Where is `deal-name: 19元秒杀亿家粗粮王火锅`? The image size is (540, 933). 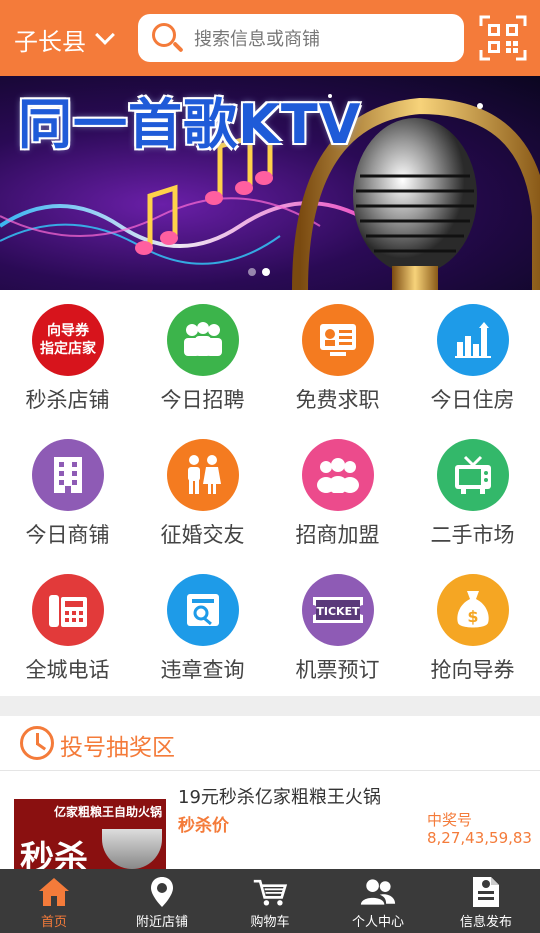
deal-name: 19元秒杀亿家粗粮王火锅 is located at coordinates (279, 797).